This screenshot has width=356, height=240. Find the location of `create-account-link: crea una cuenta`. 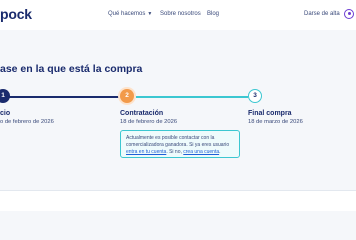

create-account-link: crea una cuenta is located at coordinates (201, 152).